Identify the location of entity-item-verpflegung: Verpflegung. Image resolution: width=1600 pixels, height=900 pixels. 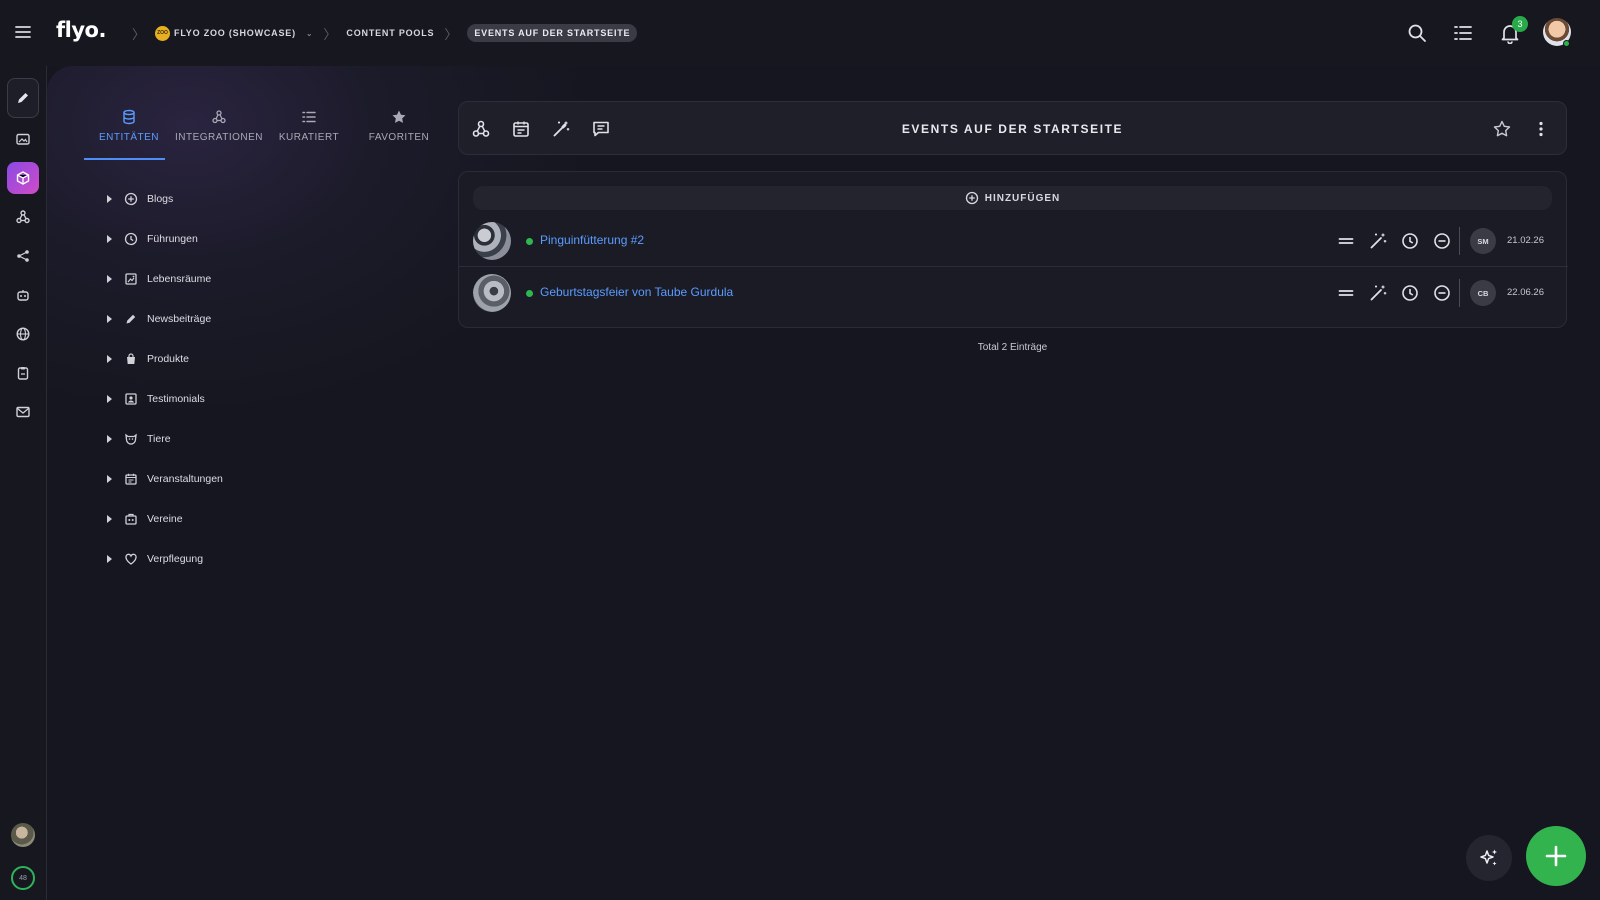
(230, 559).